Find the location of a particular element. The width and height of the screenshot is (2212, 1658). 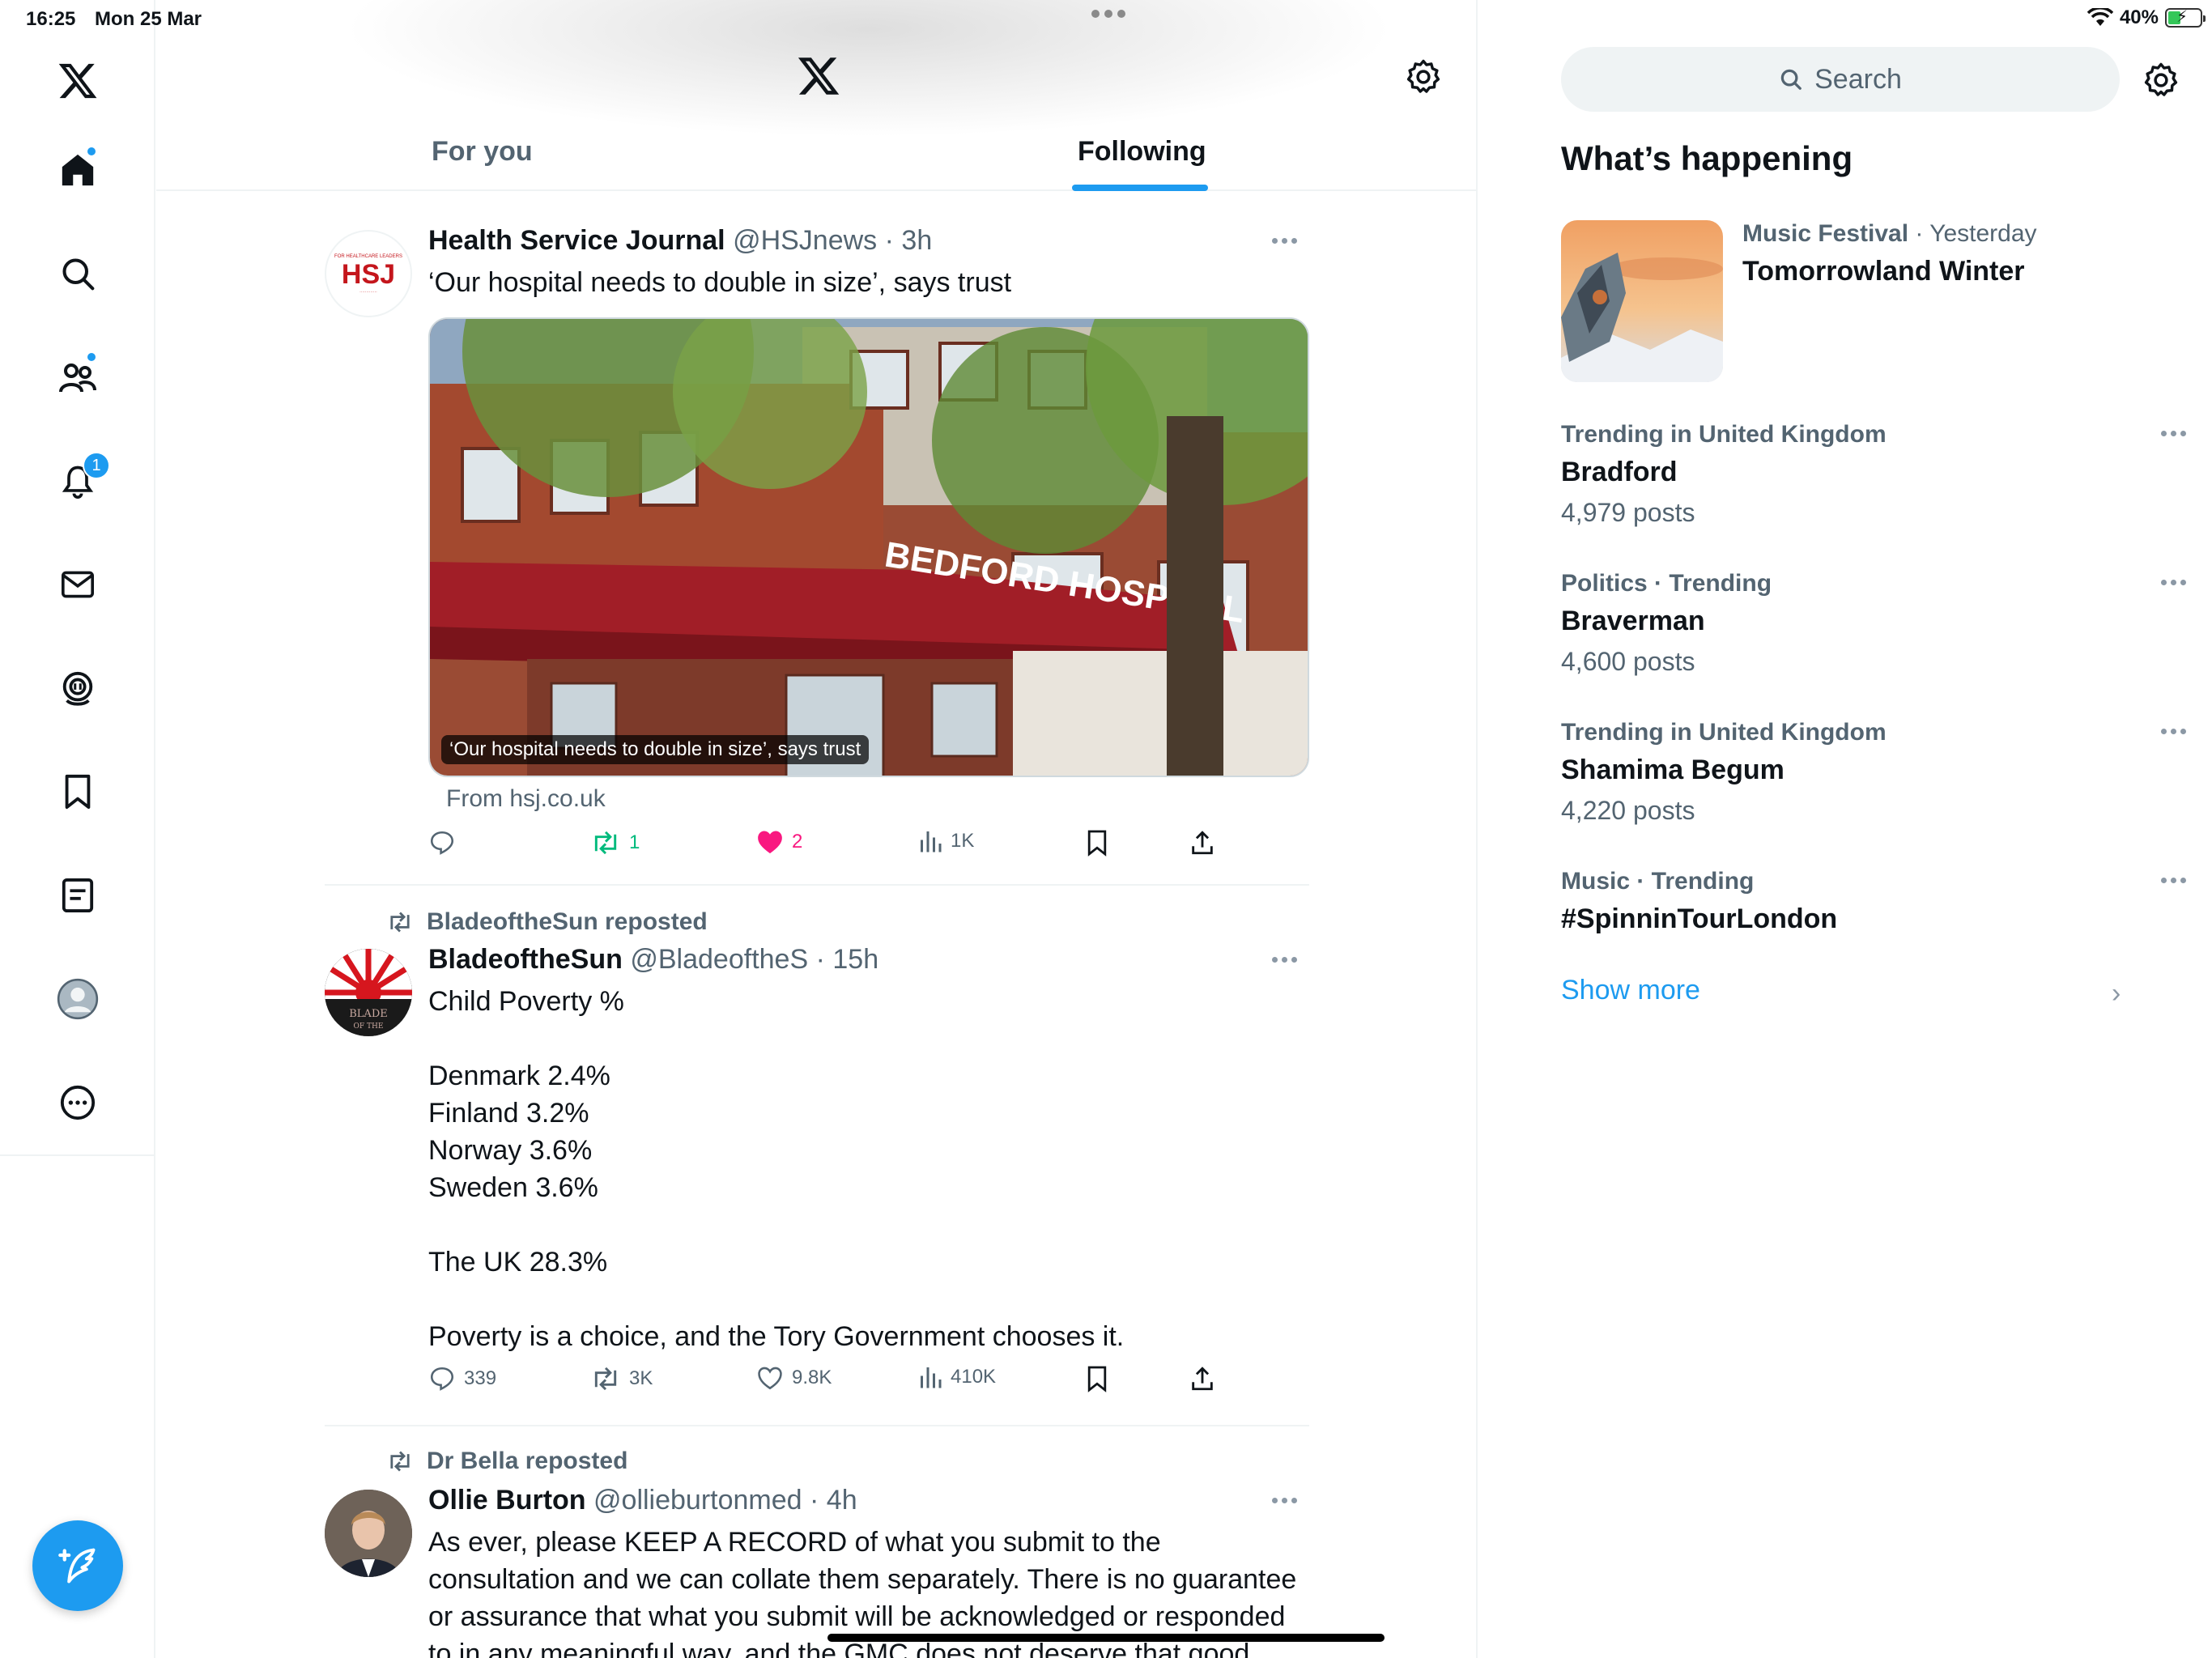

repost-button: 1 is located at coordinates (615, 843).